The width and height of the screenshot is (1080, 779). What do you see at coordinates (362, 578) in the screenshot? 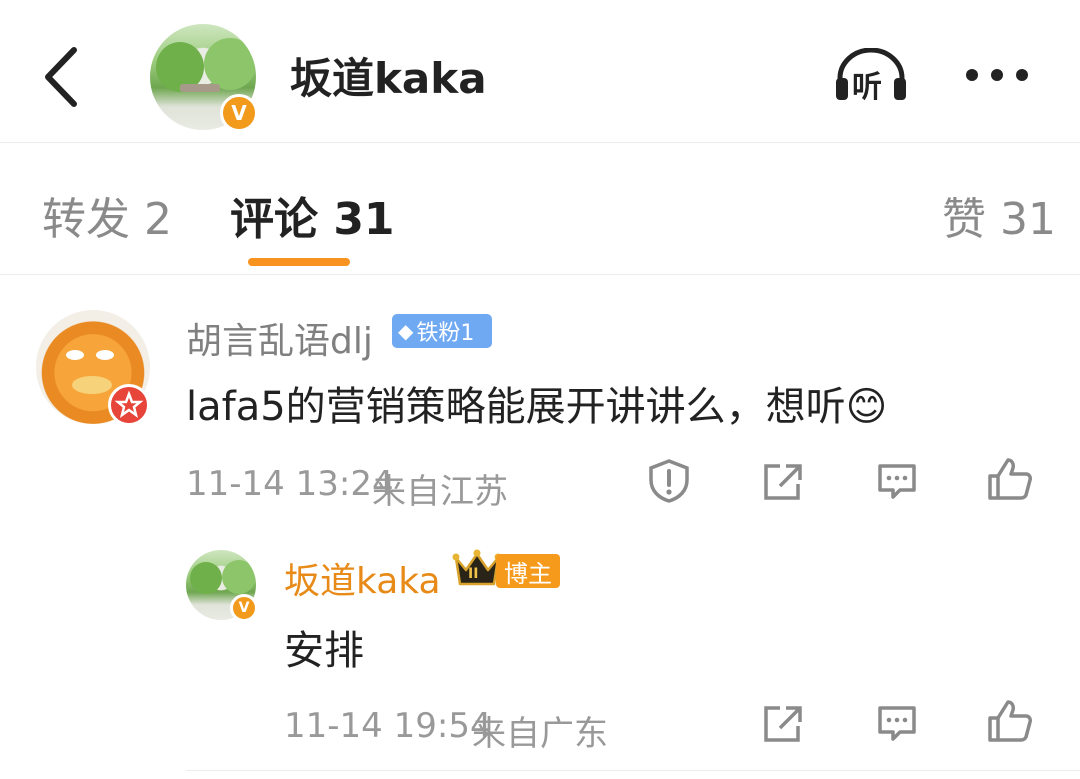
I see `reply-username: 坂道kaka` at bounding box center [362, 578].